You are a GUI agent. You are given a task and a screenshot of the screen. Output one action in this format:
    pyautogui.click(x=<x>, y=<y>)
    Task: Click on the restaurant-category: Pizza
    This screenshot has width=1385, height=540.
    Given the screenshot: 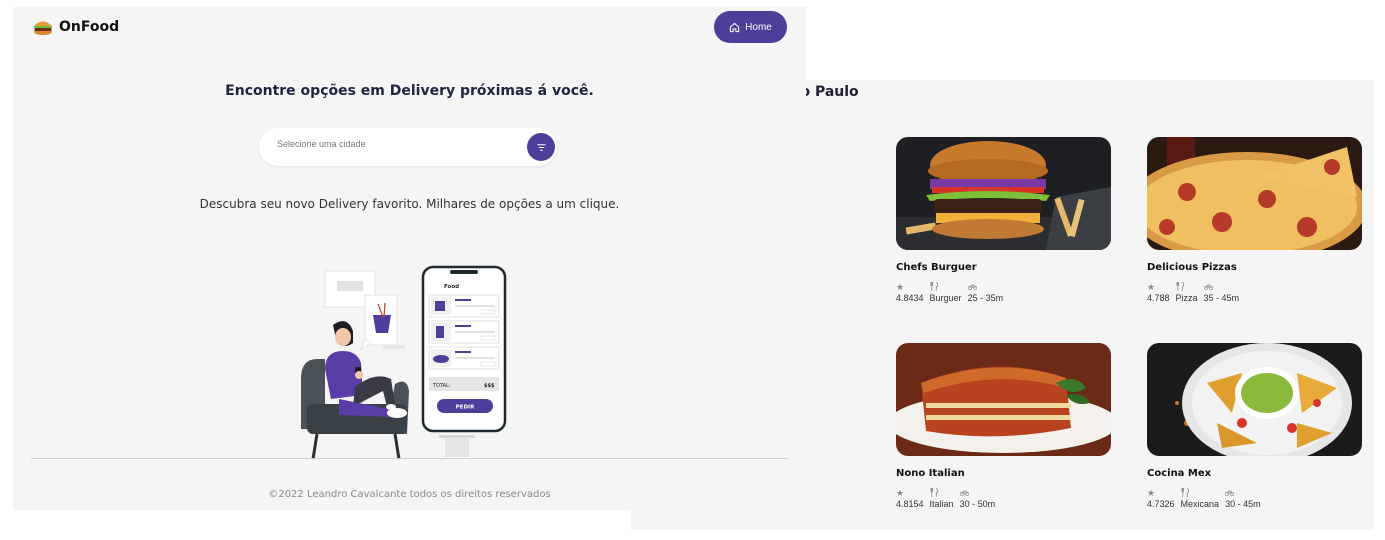 What is the action you would take?
    pyautogui.click(x=1186, y=298)
    